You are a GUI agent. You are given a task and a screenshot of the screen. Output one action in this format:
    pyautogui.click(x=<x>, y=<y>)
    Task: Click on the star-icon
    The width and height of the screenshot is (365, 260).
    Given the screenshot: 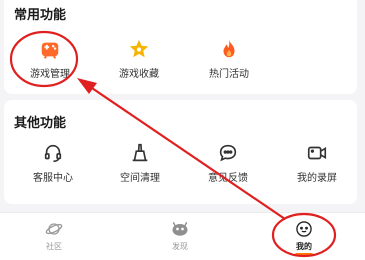 What is the action you would take?
    pyautogui.click(x=139, y=48)
    